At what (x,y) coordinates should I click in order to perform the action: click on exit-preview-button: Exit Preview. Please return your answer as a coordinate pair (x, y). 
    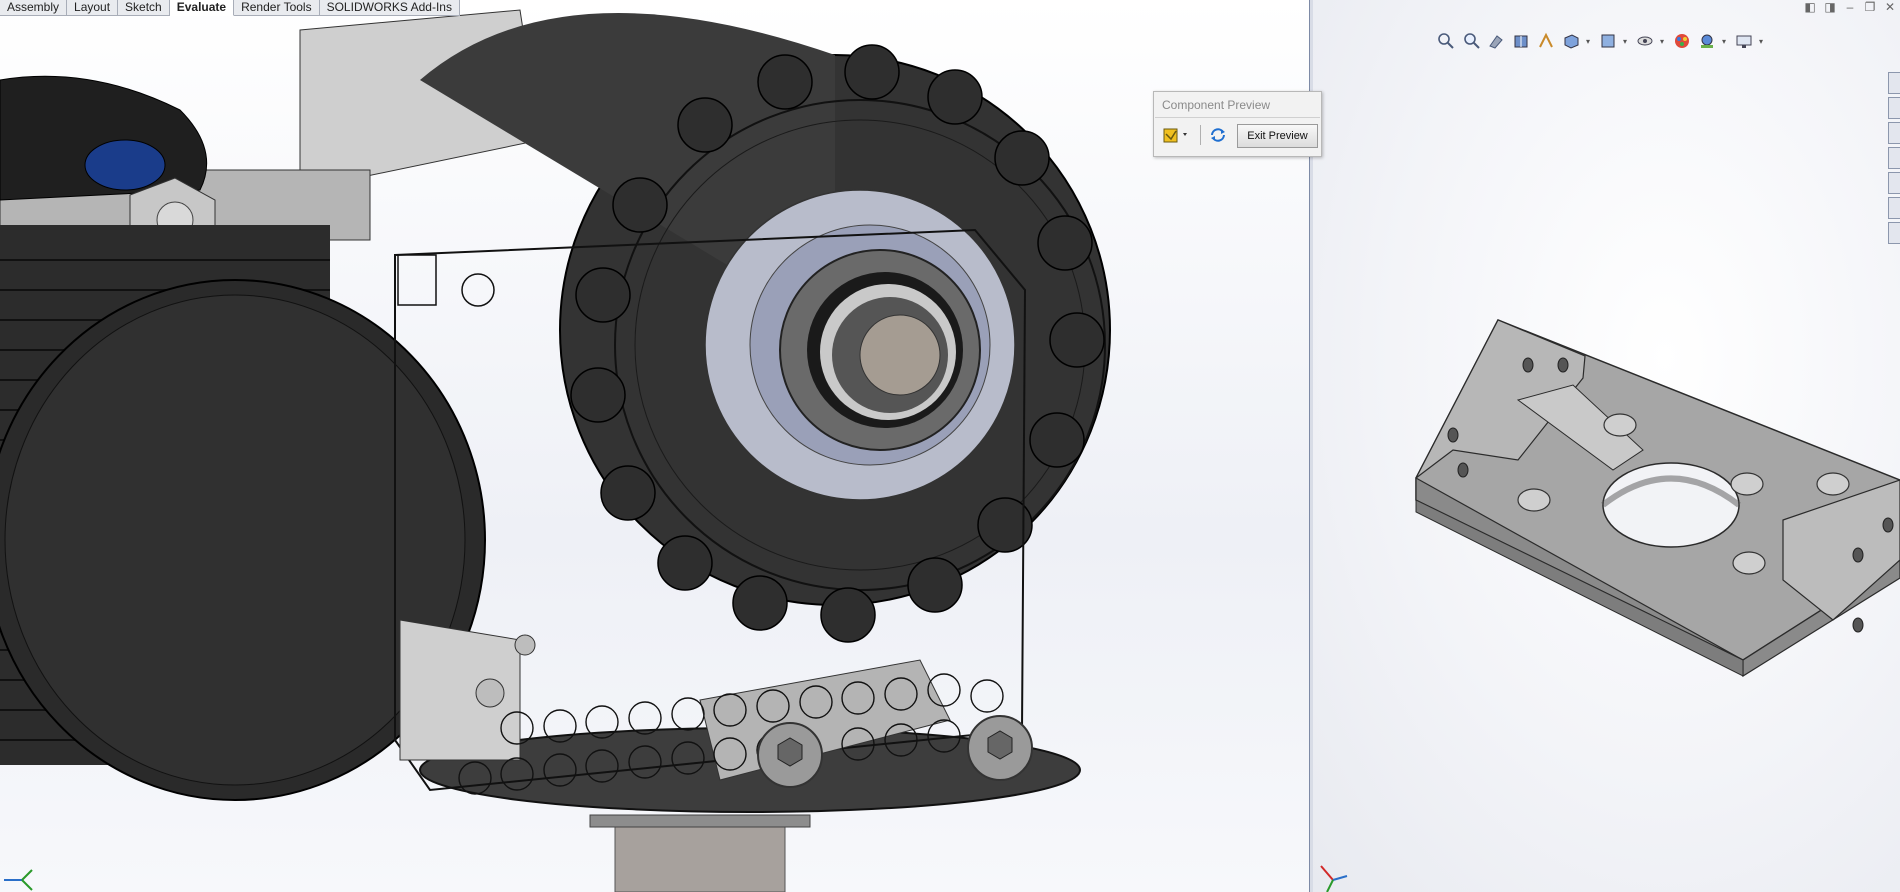
    Looking at the image, I should click on (1277, 136).